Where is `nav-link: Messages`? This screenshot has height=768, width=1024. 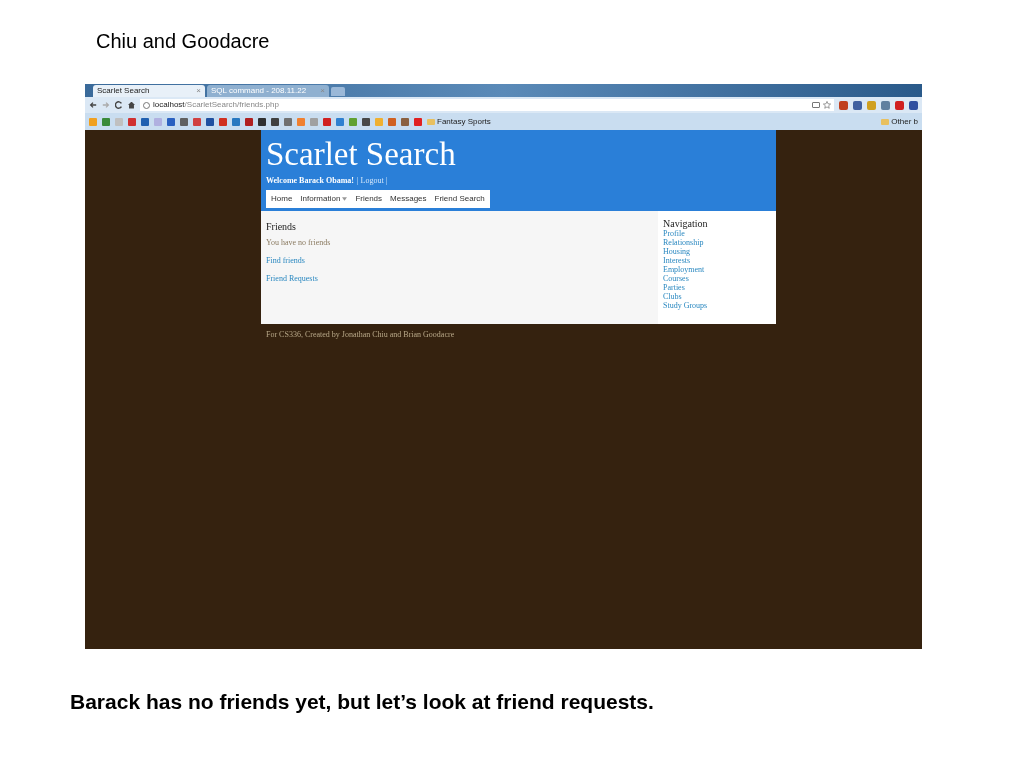 nav-link: Messages is located at coordinates (408, 199).